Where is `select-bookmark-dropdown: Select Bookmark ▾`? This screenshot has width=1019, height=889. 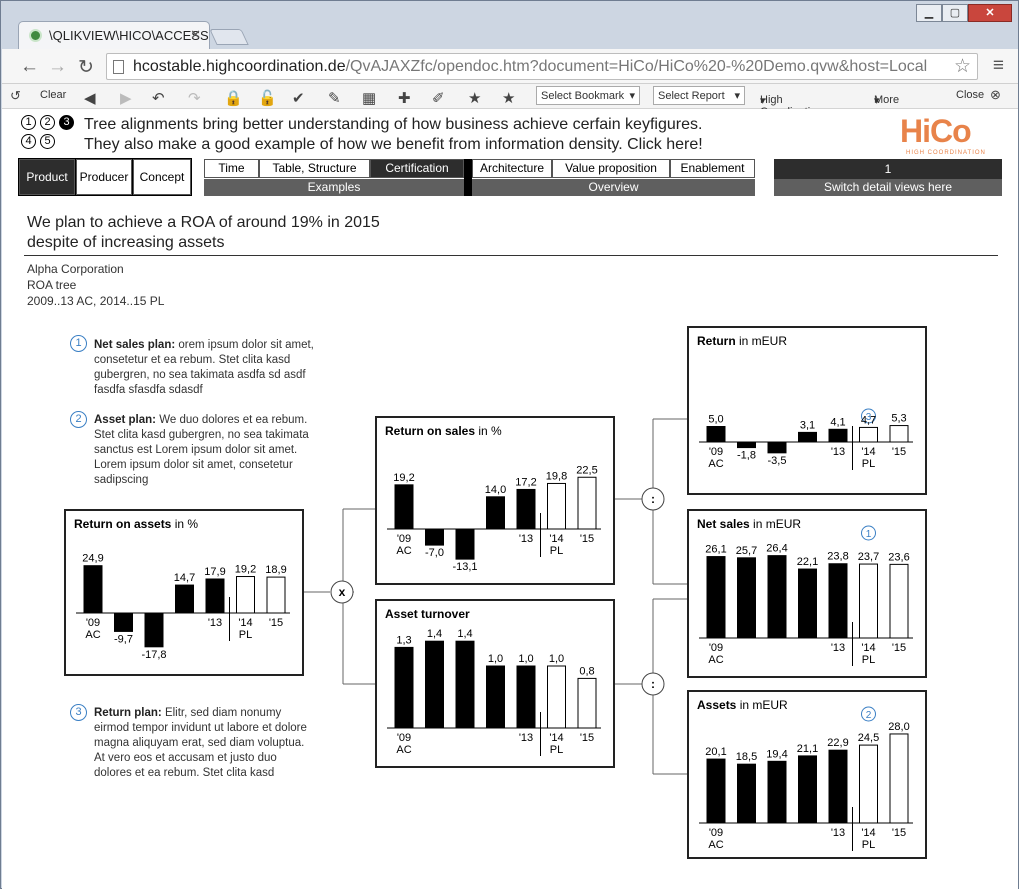
select-bookmark-dropdown: Select Bookmark ▾ is located at coordinates (588, 95).